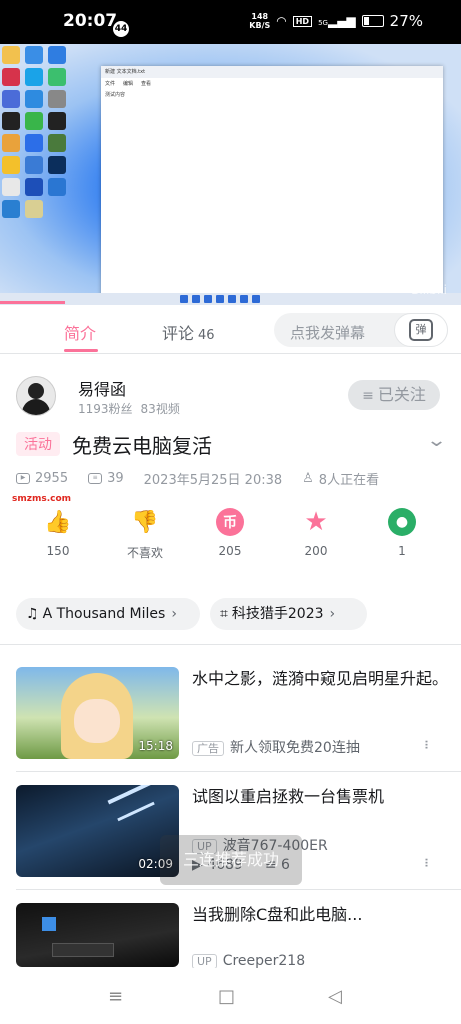 The width and height of the screenshot is (461, 1024). What do you see at coordinates (97, 935) in the screenshot?
I see `video-thumbnail` at bounding box center [97, 935].